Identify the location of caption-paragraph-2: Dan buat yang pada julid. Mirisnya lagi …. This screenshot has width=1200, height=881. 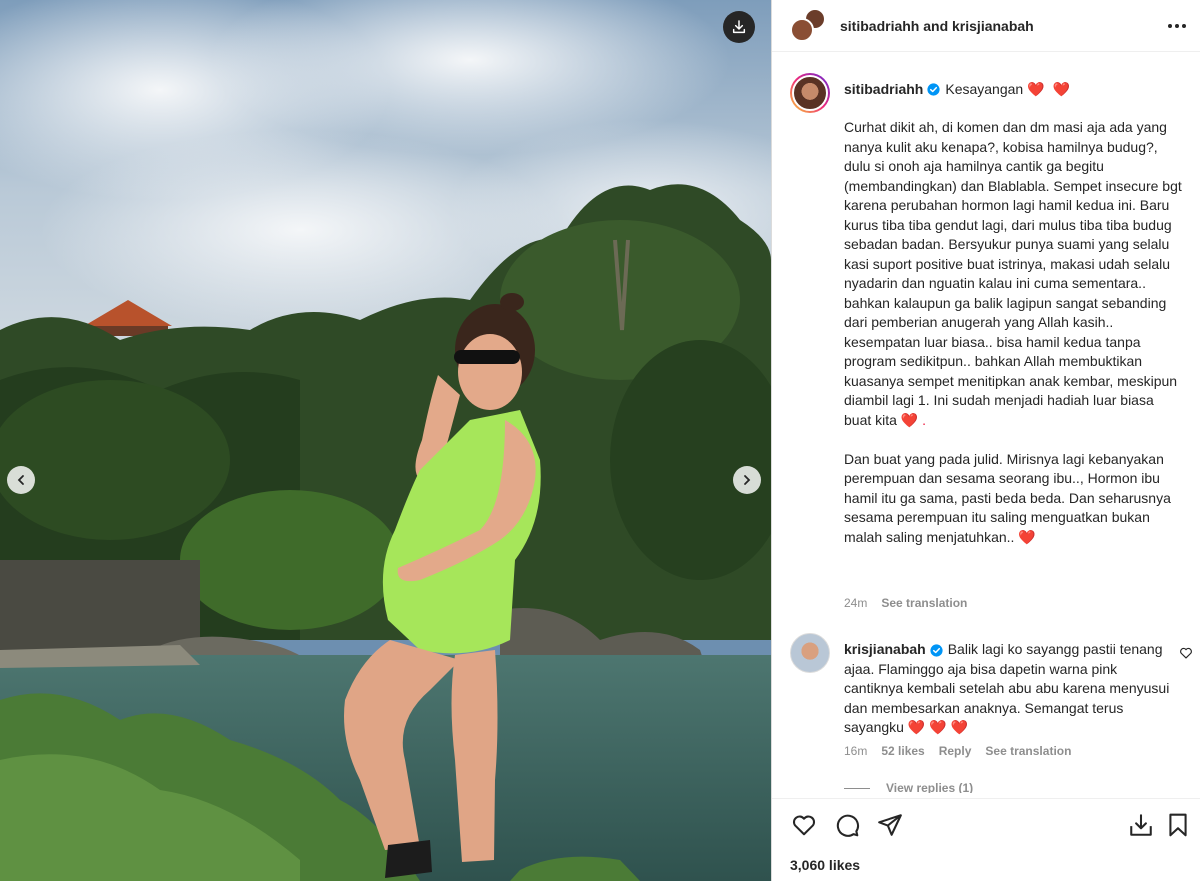
(1007, 497).